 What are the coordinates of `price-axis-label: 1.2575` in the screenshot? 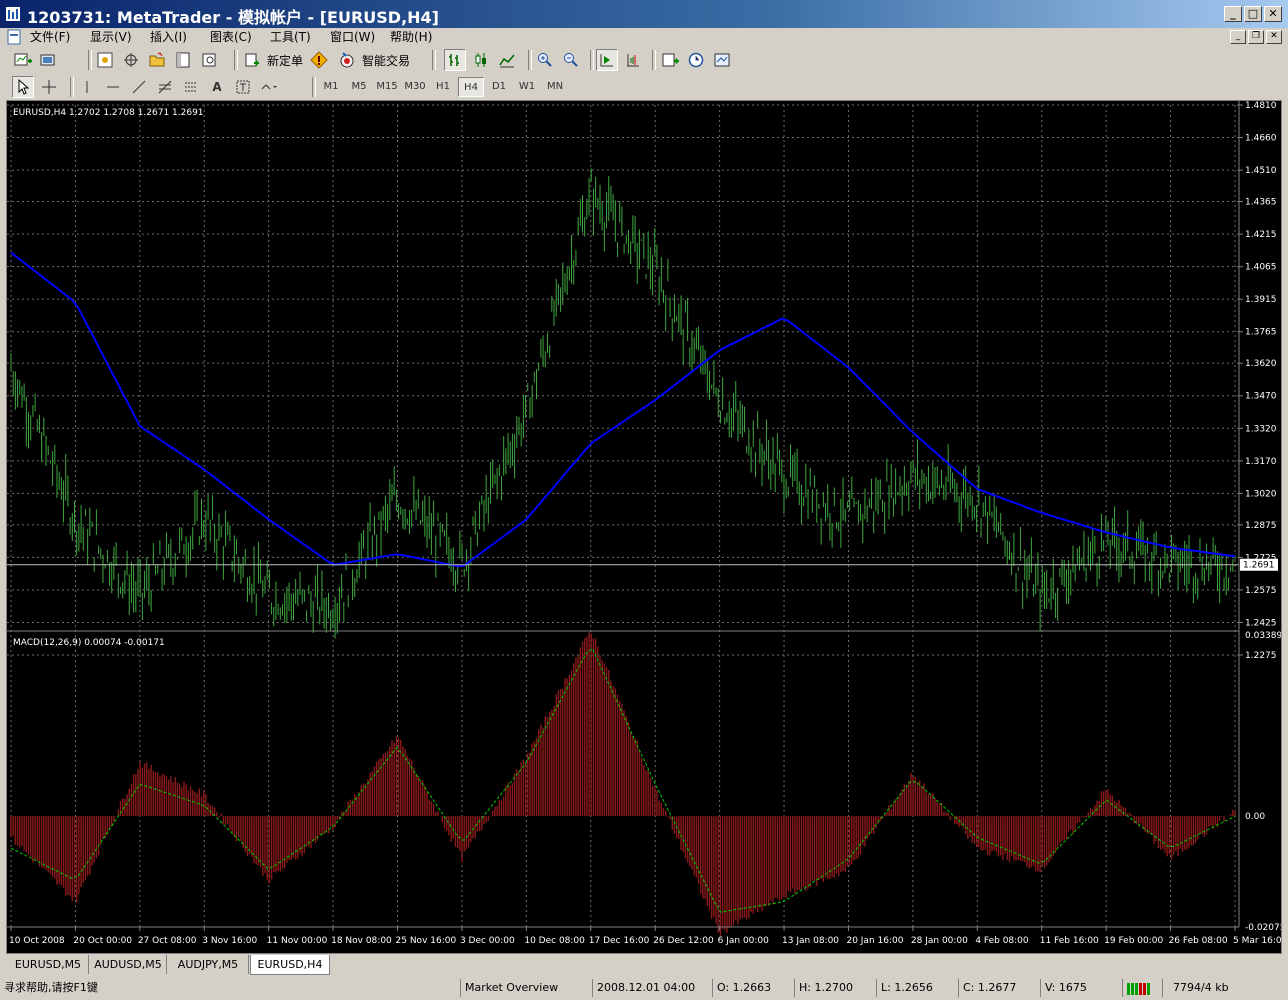 It's located at (1261, 591).